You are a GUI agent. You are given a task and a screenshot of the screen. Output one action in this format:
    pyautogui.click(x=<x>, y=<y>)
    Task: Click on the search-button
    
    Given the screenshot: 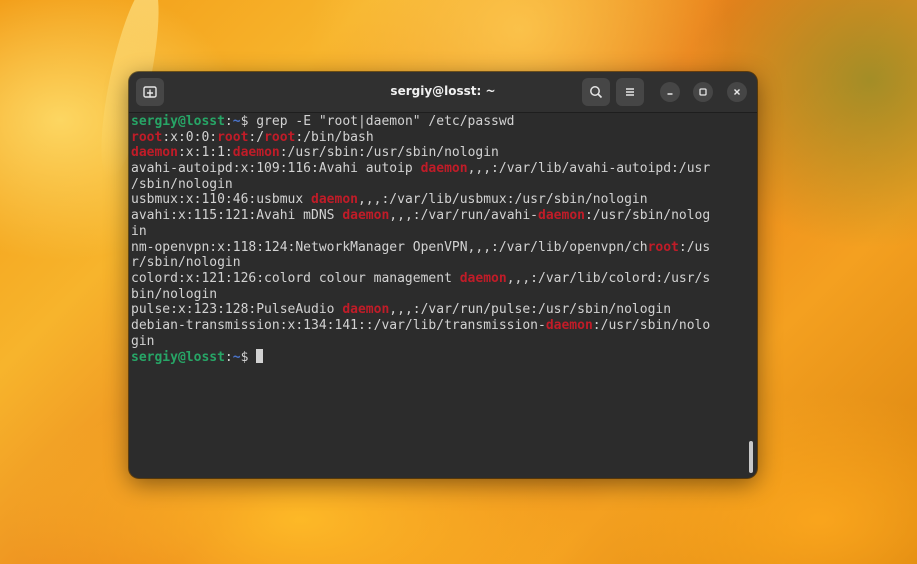 What is the action you would take?
    pyautogui.click(x=596, y=92)
    